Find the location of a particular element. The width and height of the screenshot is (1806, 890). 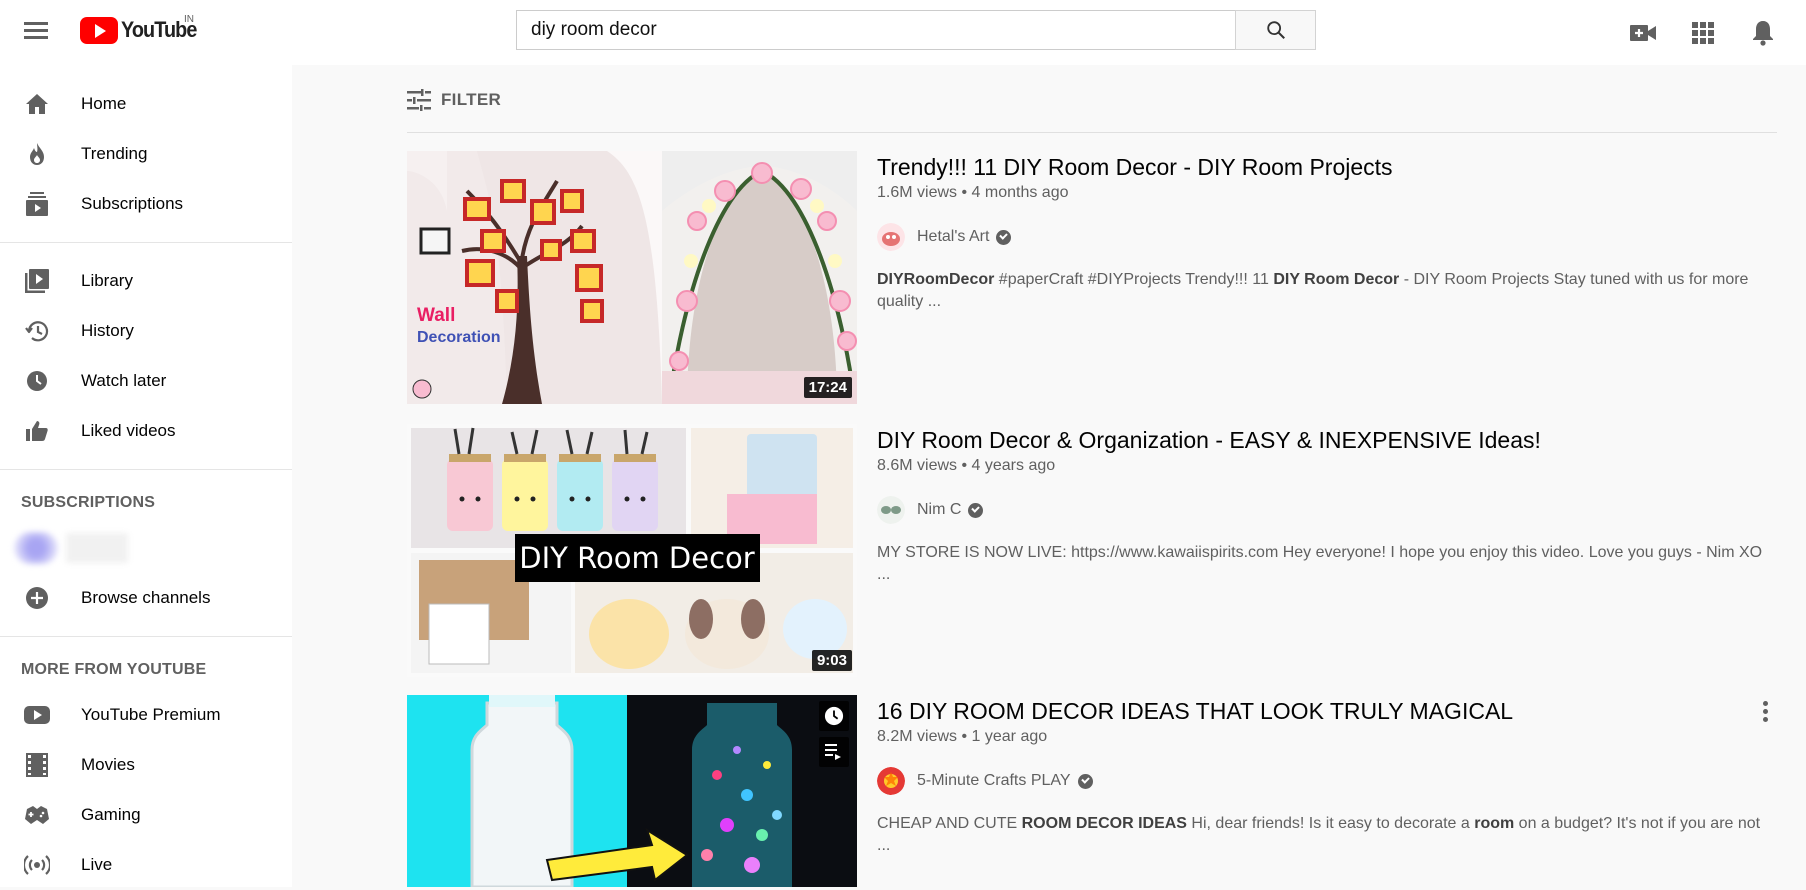

masthead: YouTube IN is located at coordinates (903, 32).